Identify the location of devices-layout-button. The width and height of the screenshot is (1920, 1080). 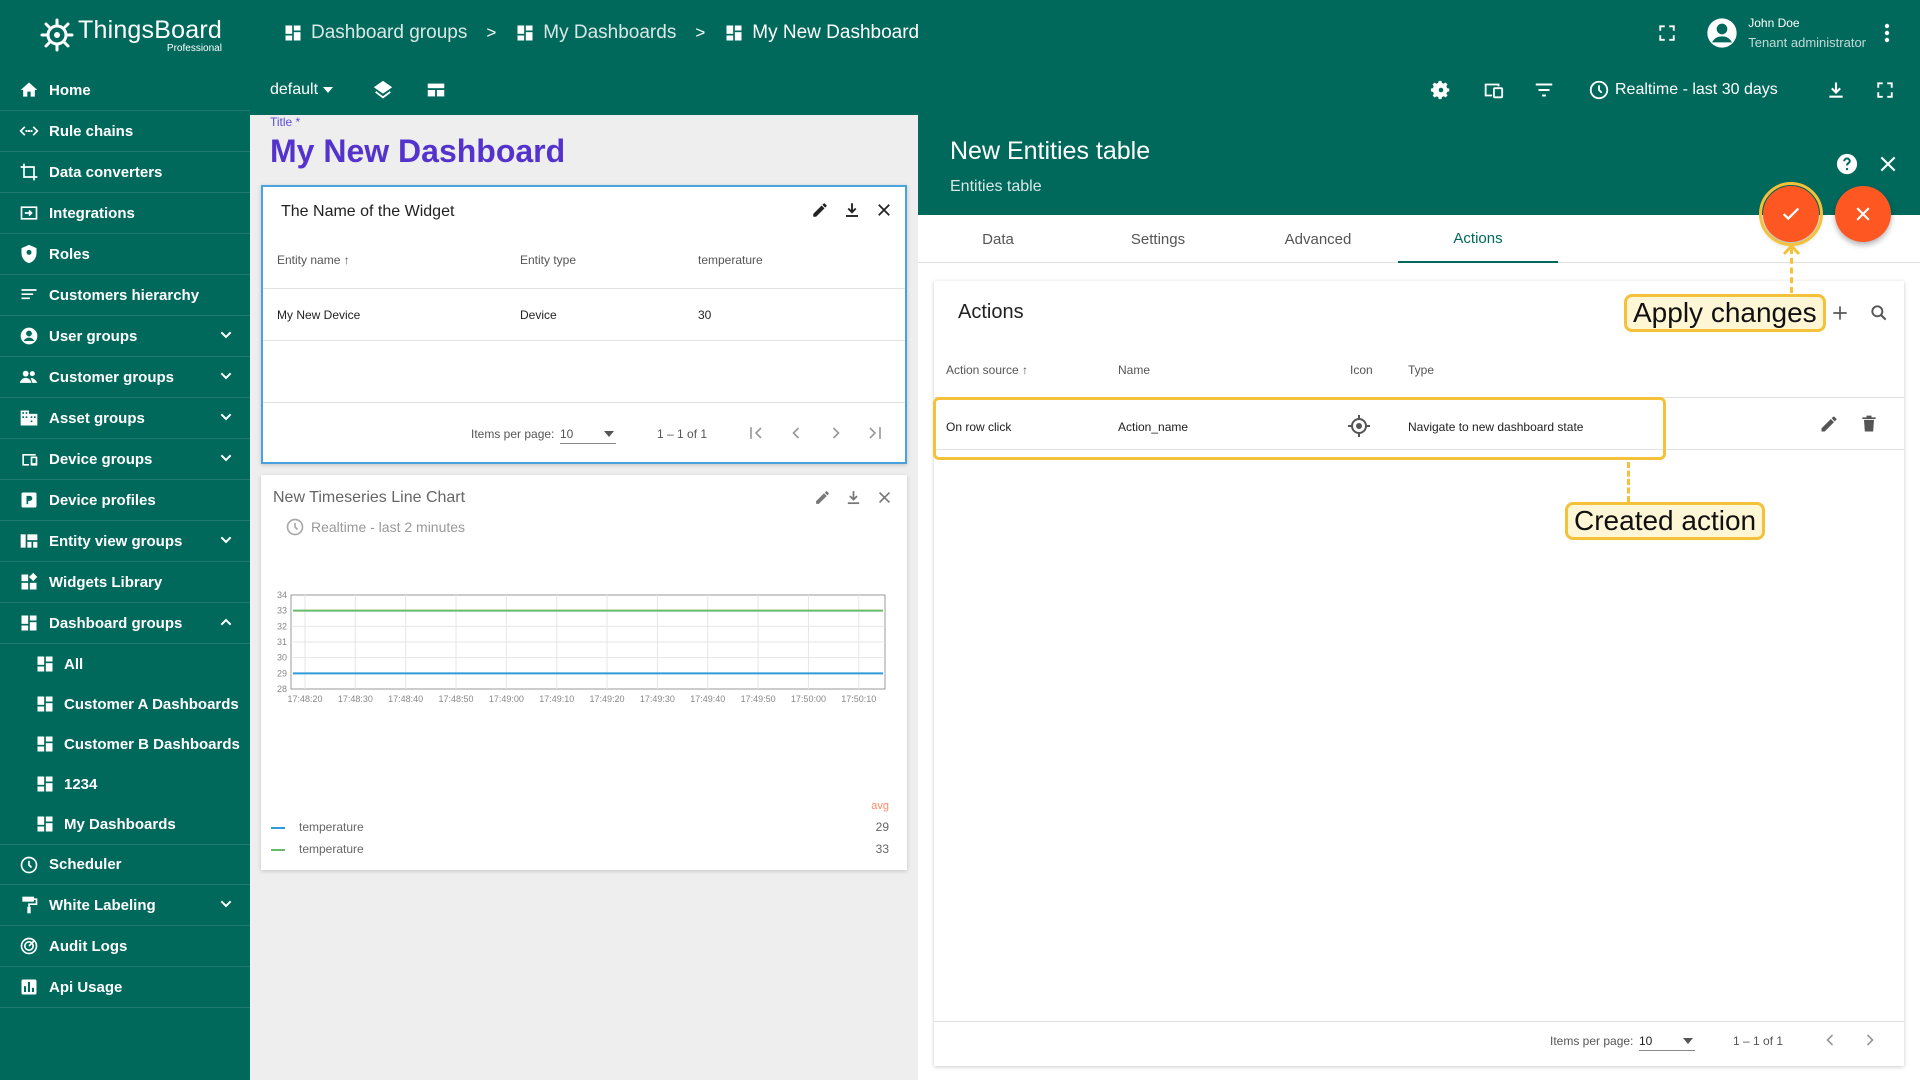
(1493, 90).